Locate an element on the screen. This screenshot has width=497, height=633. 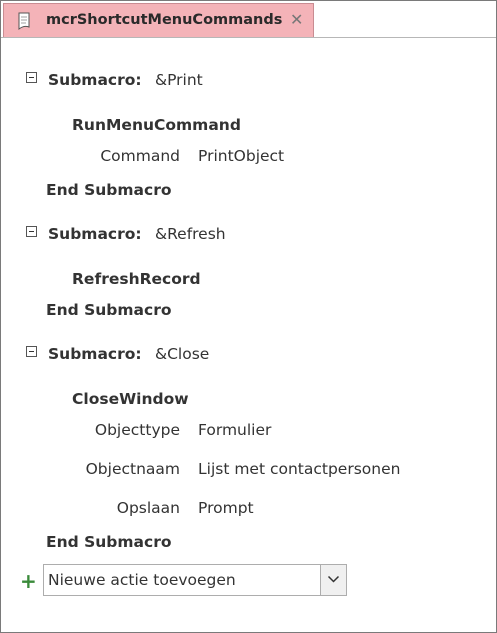
chevron-down-icon is located at coordinates (333, 579).